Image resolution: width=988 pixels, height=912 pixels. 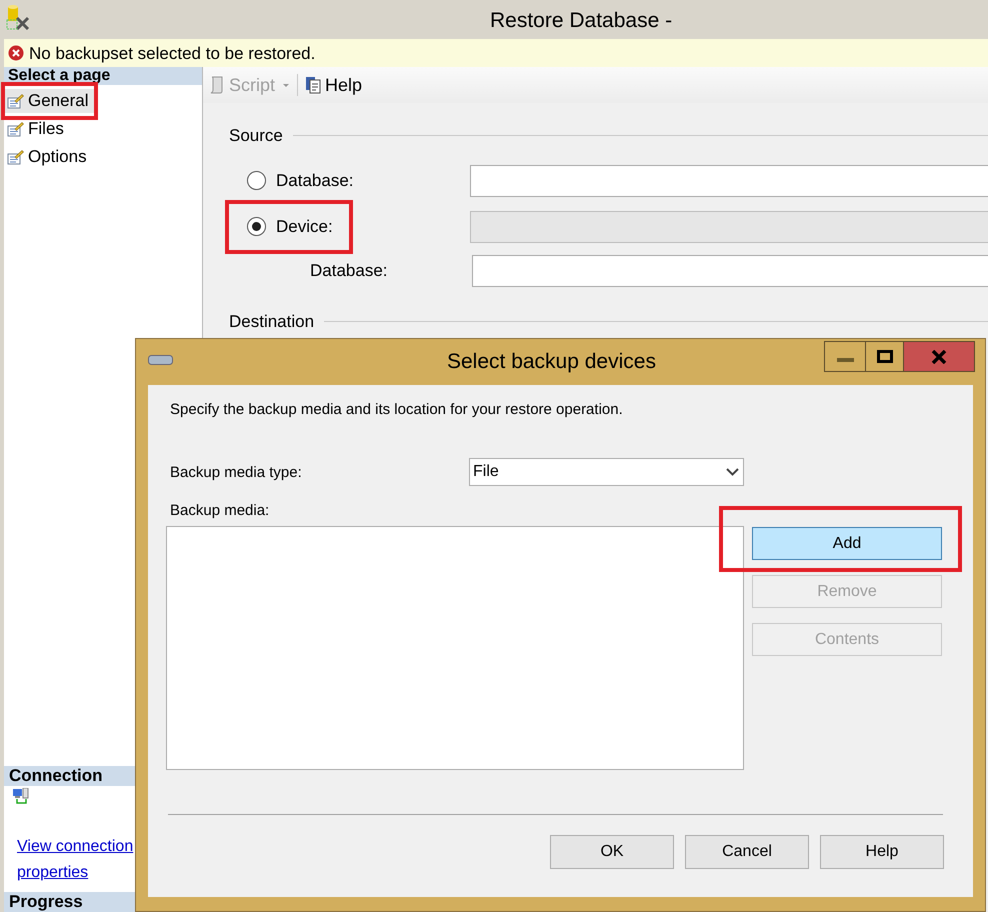 I want to click on database-field, so click(x=730, y=270).